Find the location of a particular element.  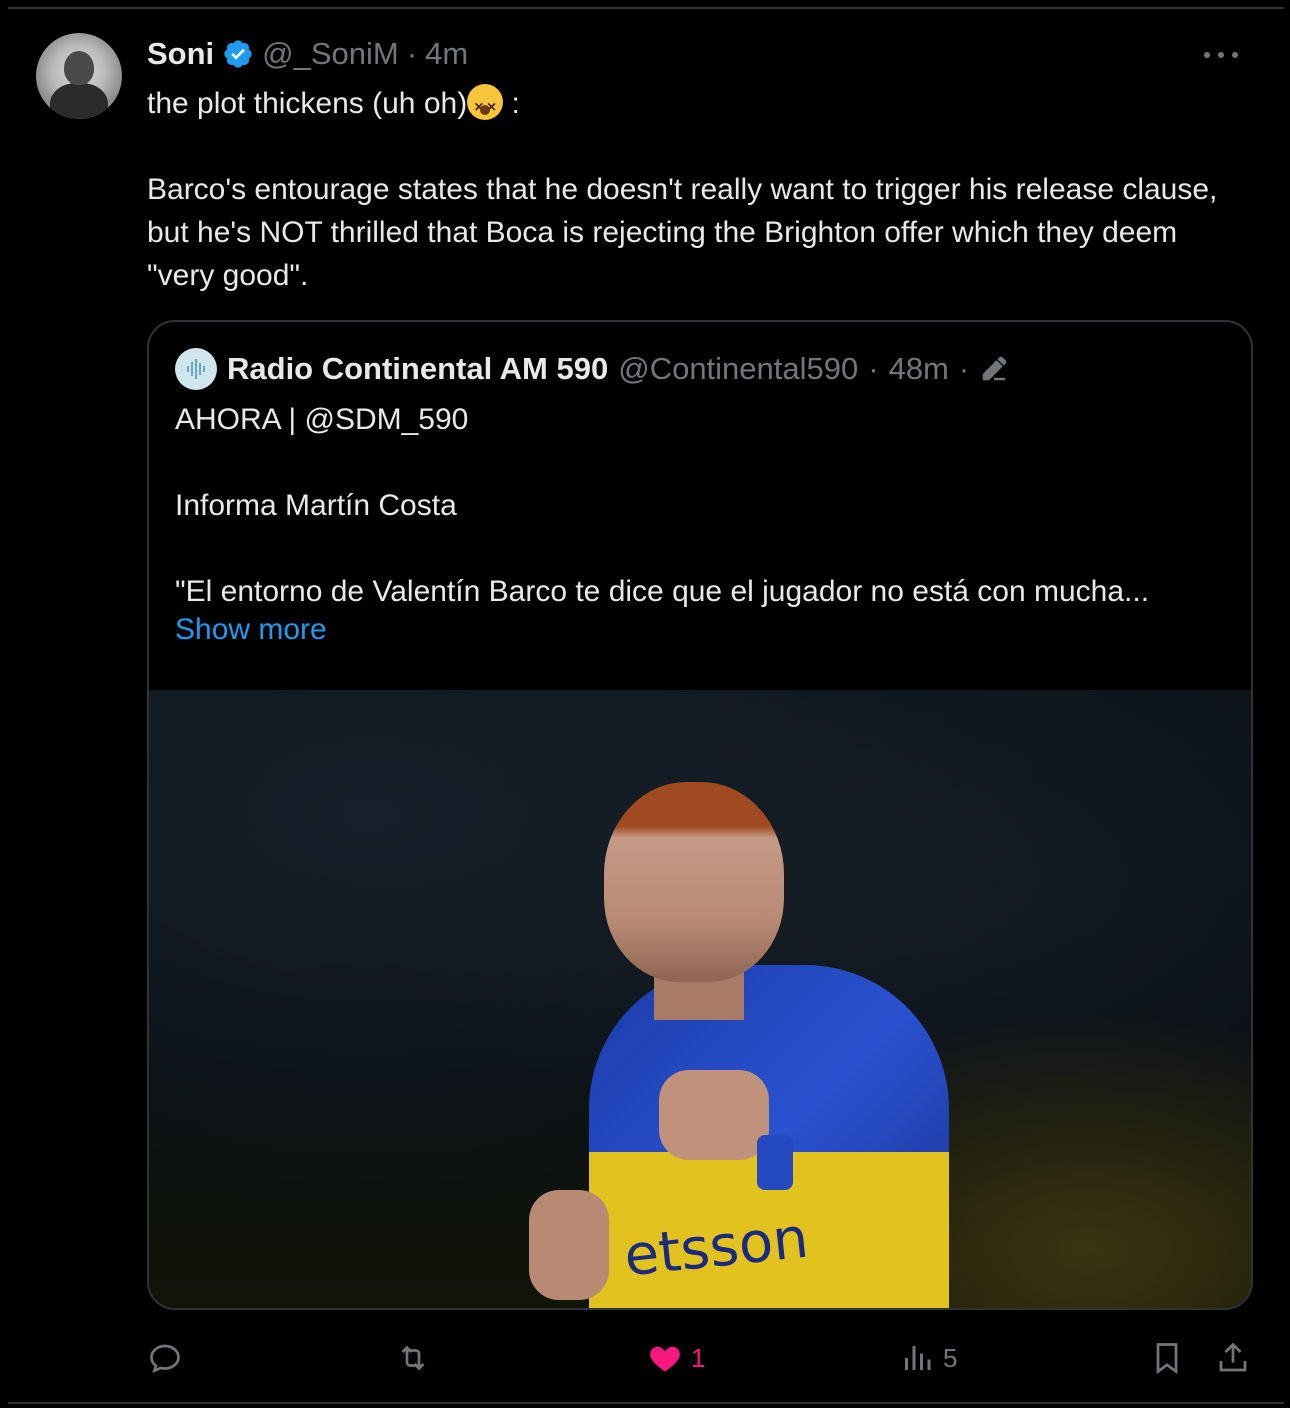

tweet-header: Soni @_SoniM · 4m is located at coordinates (307, 54).